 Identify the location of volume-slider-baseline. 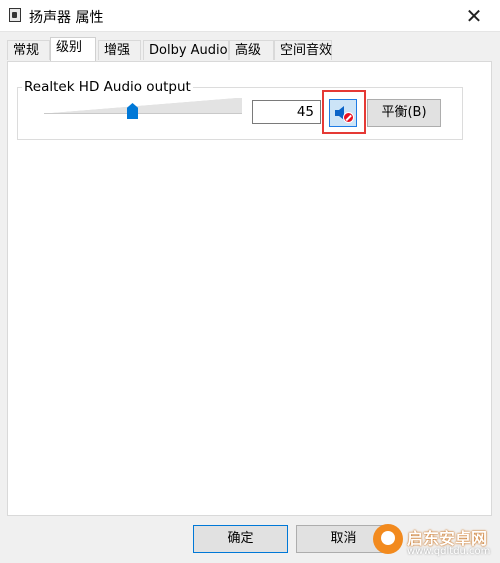
(143, 113).